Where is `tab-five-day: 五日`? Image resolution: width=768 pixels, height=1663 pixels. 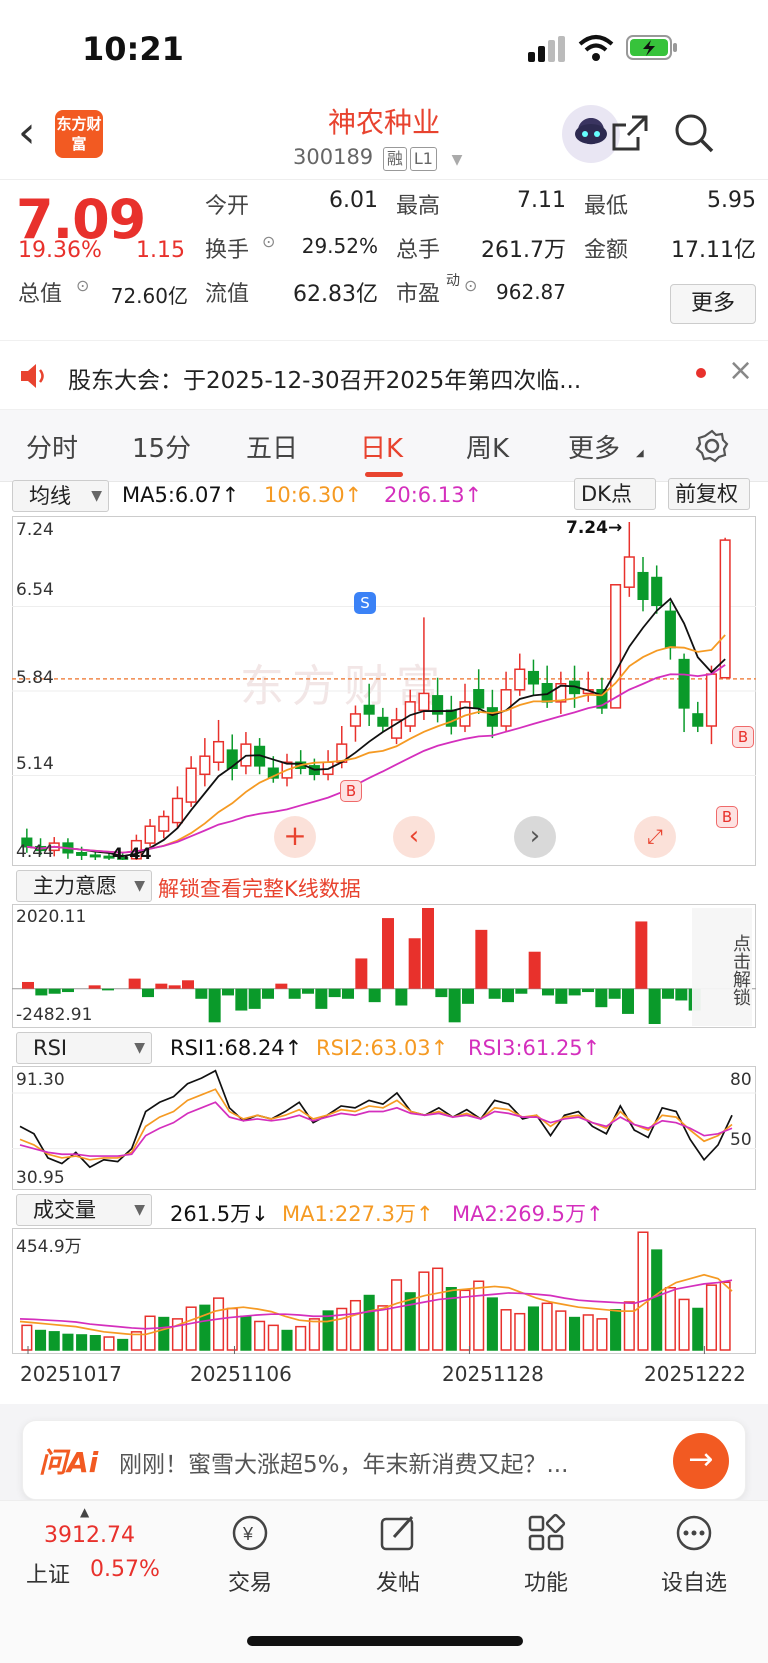
tab-five-day: 五日 is located at coordinates (272, 446).